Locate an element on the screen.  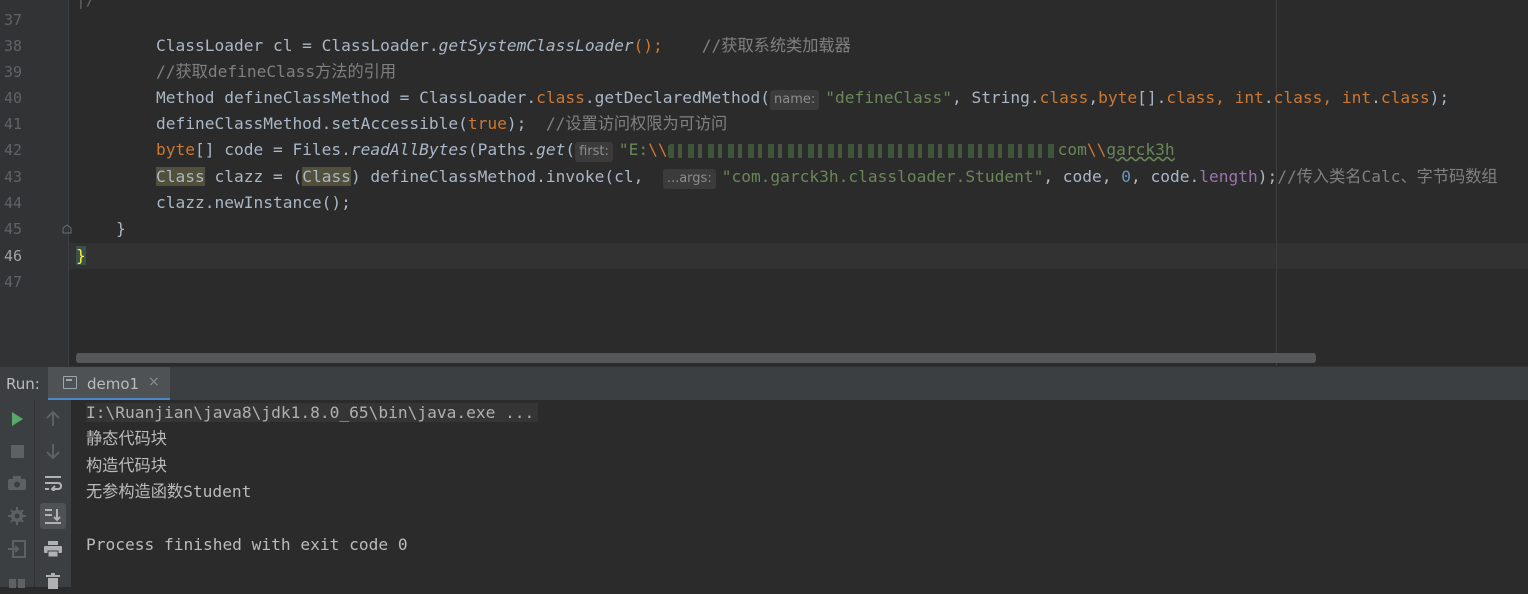
run-toolbar-secondary is located at coordinates (52, 494).